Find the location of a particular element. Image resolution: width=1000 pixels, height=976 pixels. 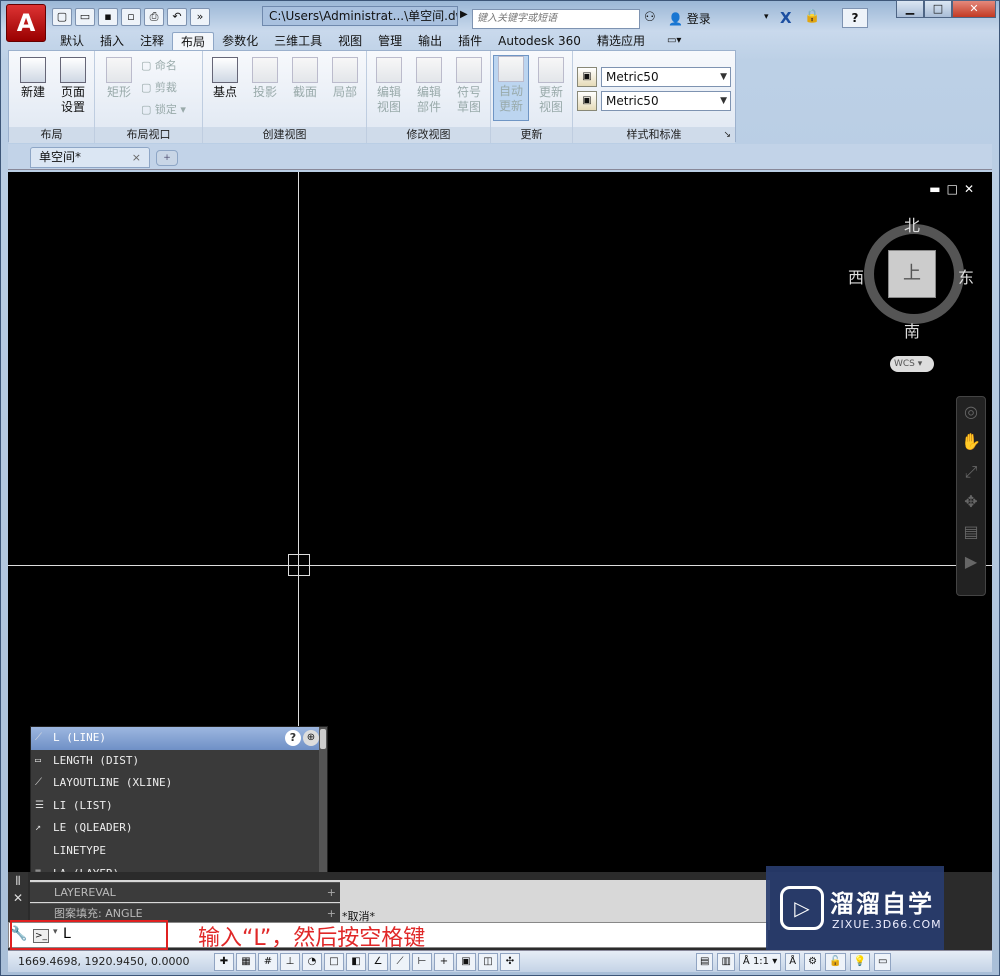

compass-north: 北 is located at coordinates (912, 224).